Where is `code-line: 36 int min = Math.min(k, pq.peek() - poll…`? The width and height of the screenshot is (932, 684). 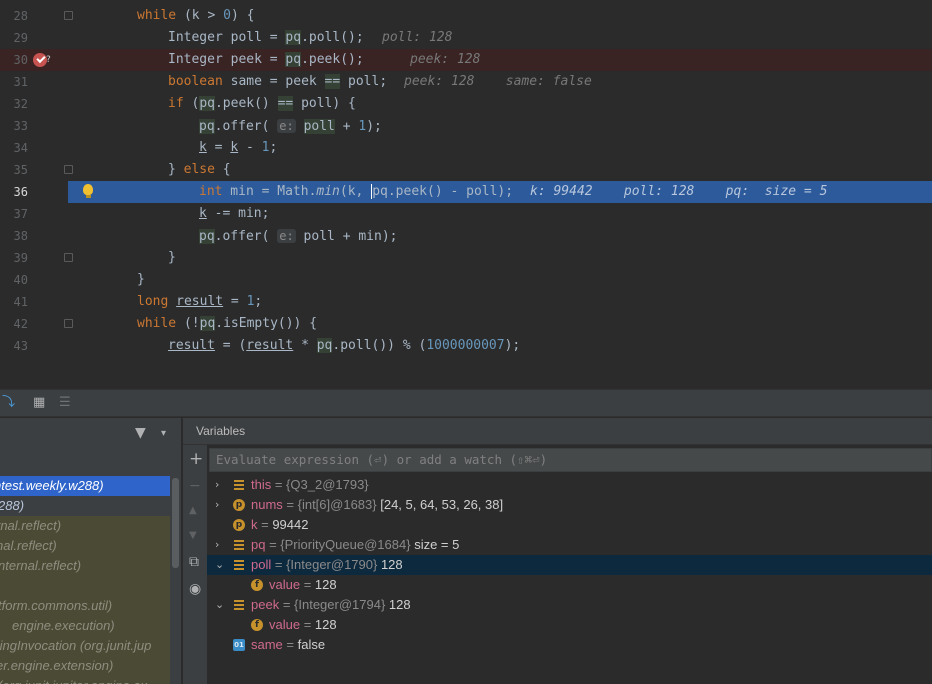 code-line: 36 int min = Math.min(k, pq.peek() - poll… is located at coordinates (466, 192).